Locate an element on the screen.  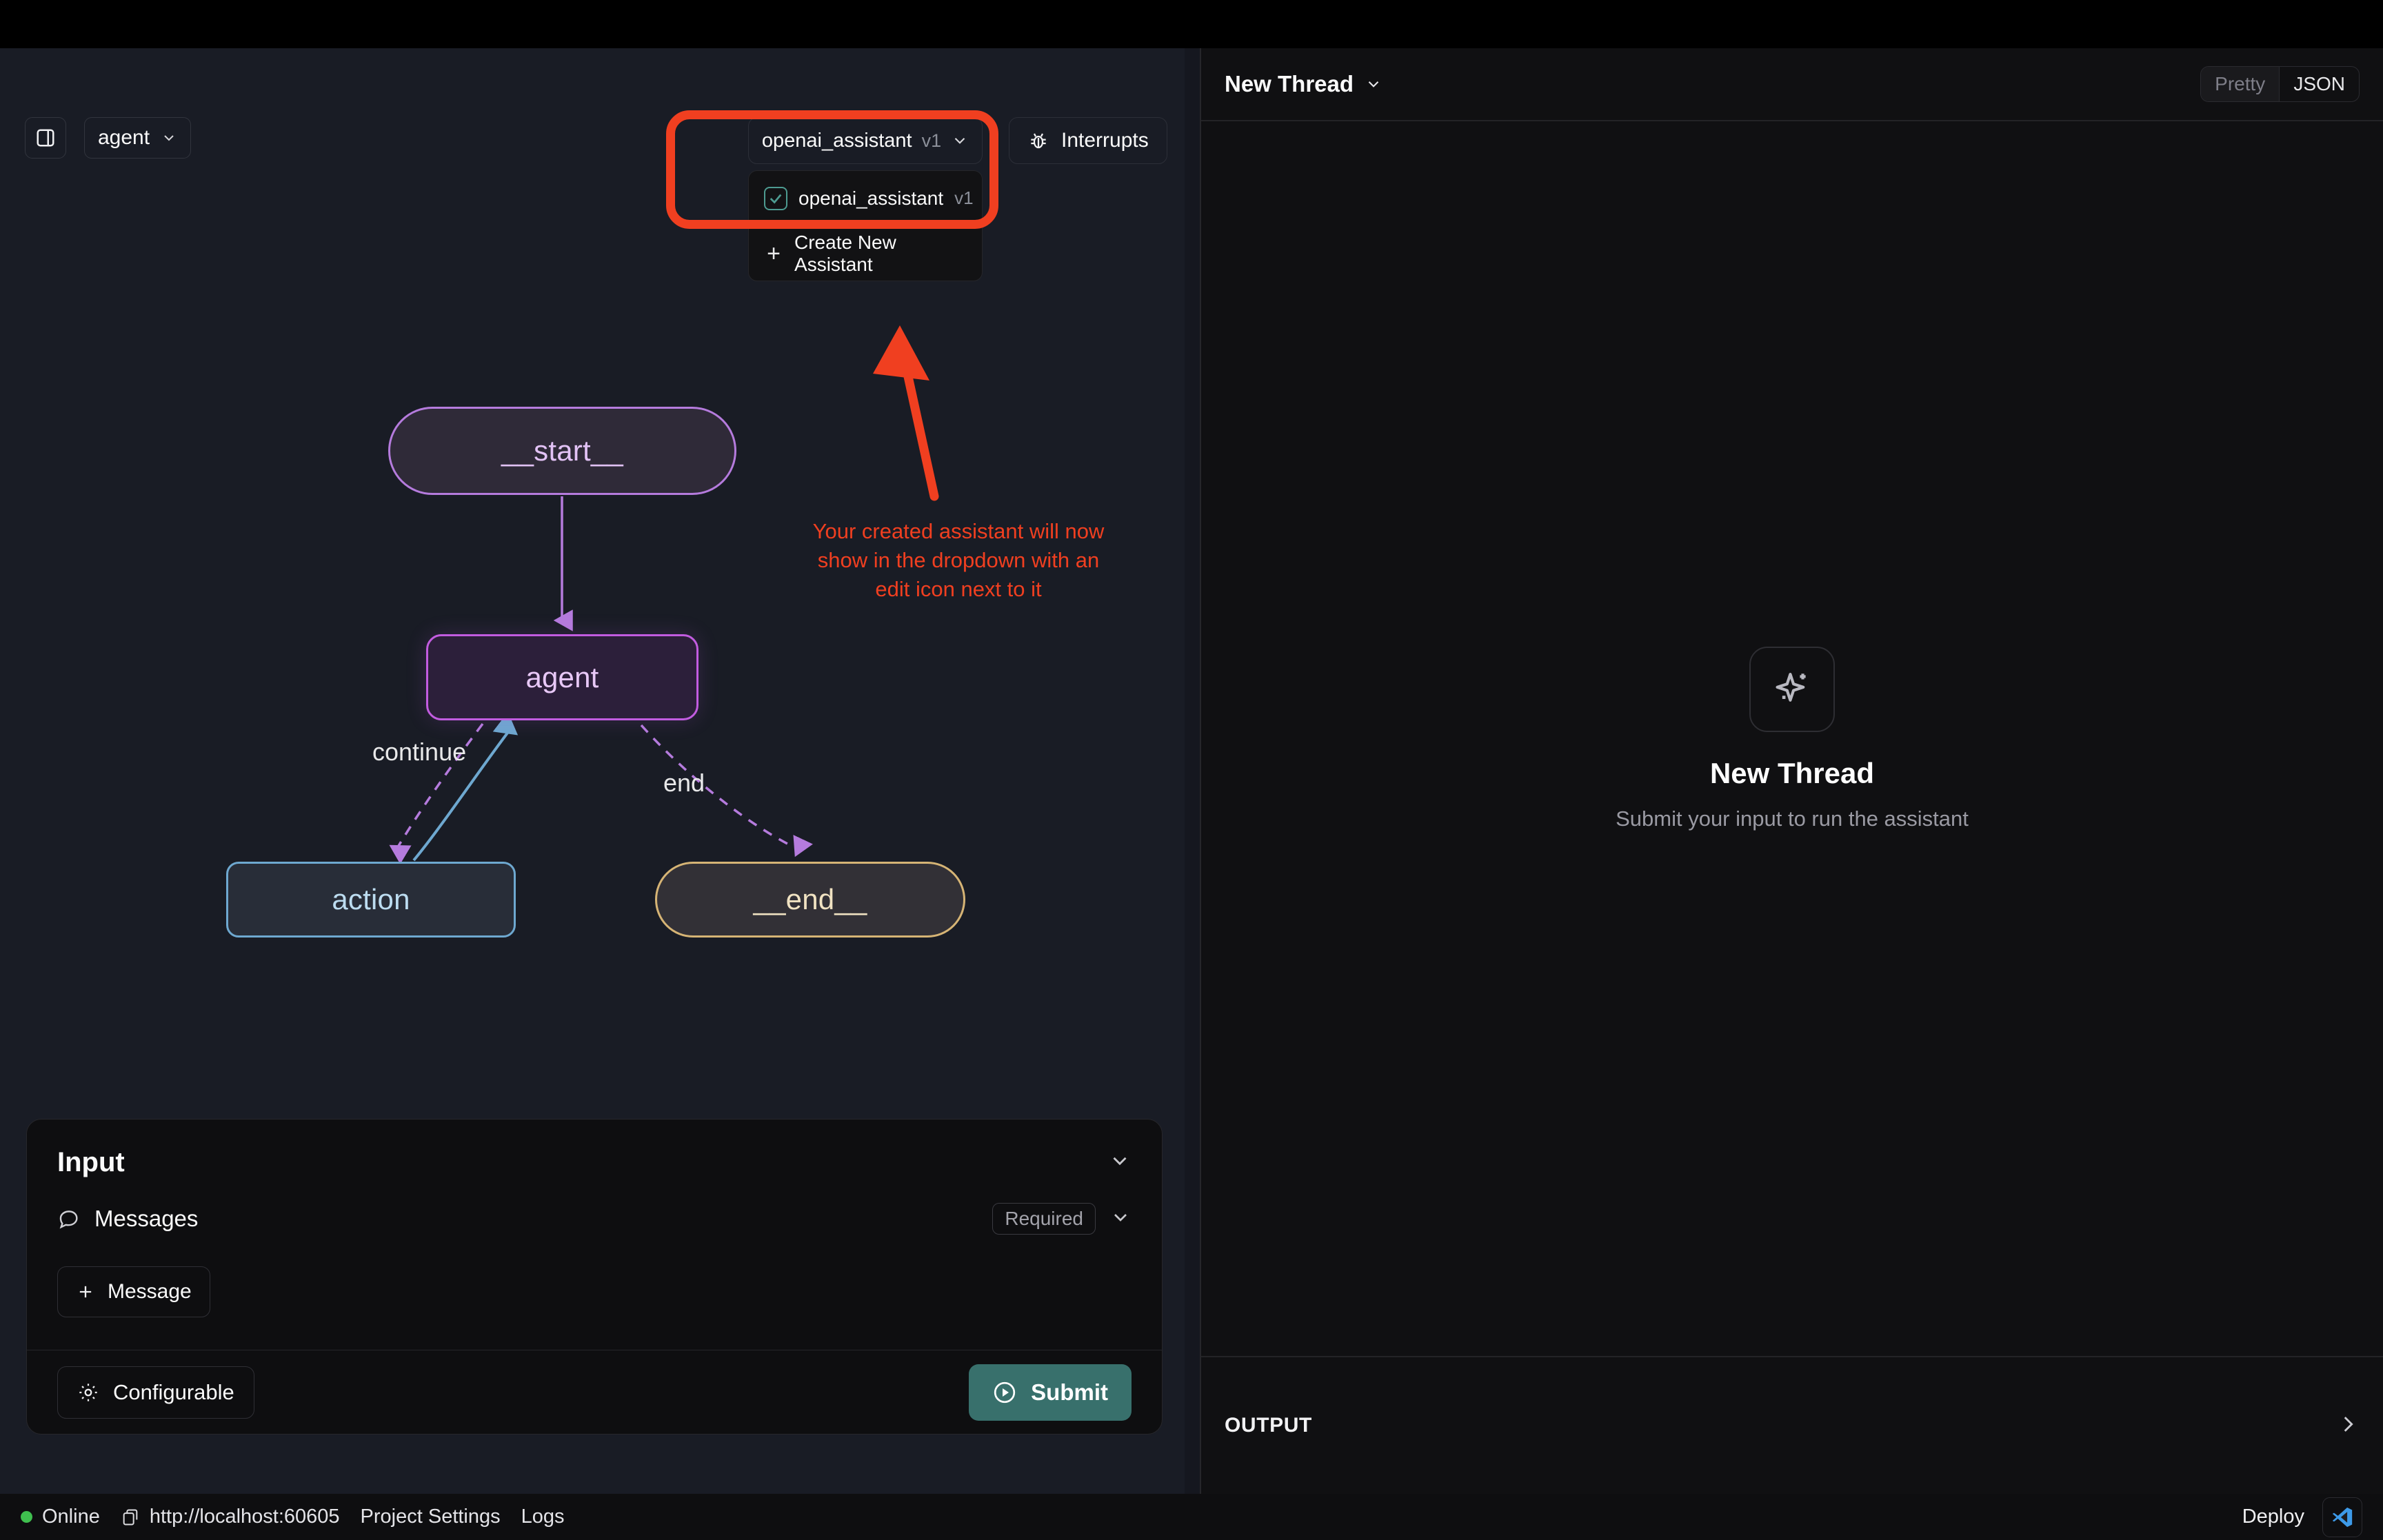
graph-node-agent: agent is located at coordinates (562, 677).